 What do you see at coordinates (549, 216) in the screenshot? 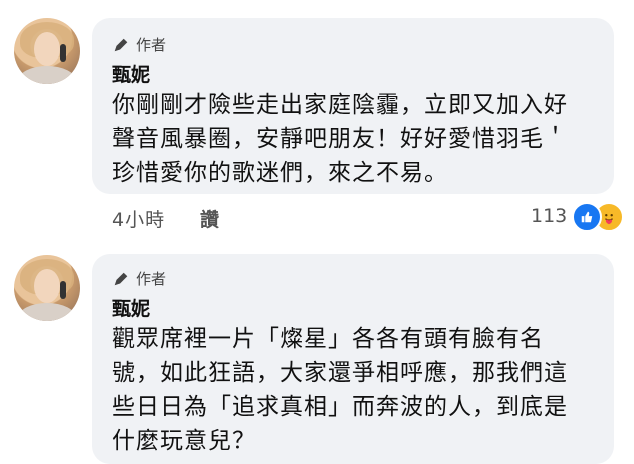
I see `reaction-count: 113` at bounding box center [549, 216].